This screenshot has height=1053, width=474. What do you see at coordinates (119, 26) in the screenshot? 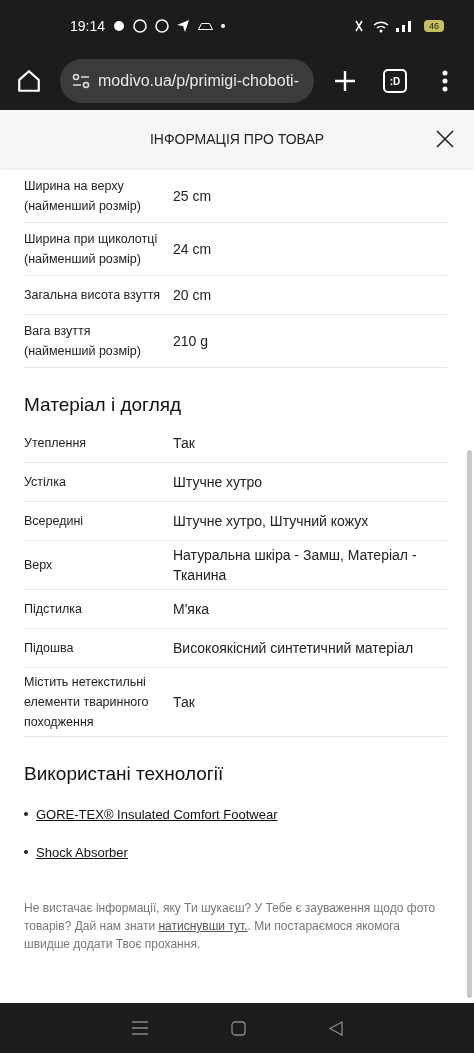
I see `chat-bubble-icon` at bounding box center [119, 26].